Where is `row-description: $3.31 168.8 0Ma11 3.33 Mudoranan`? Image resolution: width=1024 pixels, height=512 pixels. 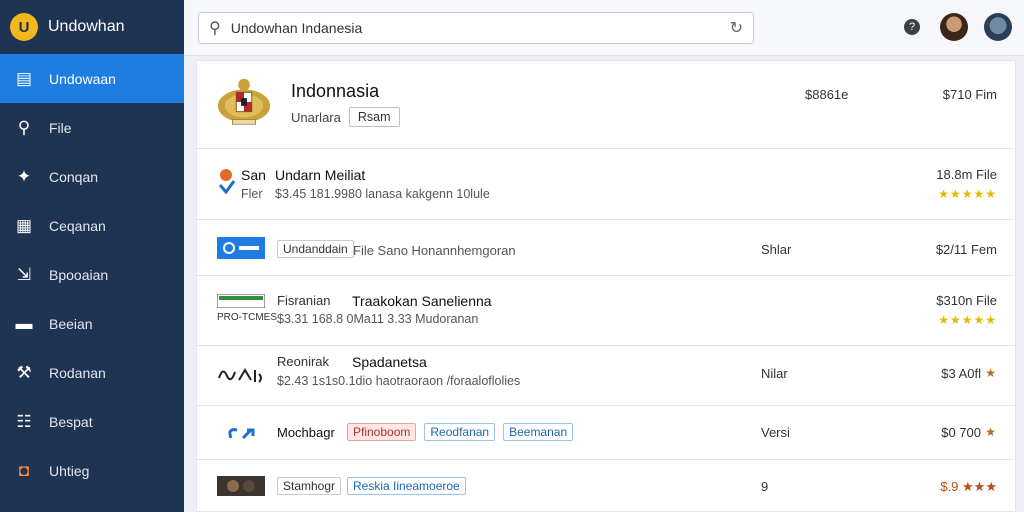 row-description: $3.31 168.8 0Ma11 3.33 Mudoranan is located at coordinates (378, 319).